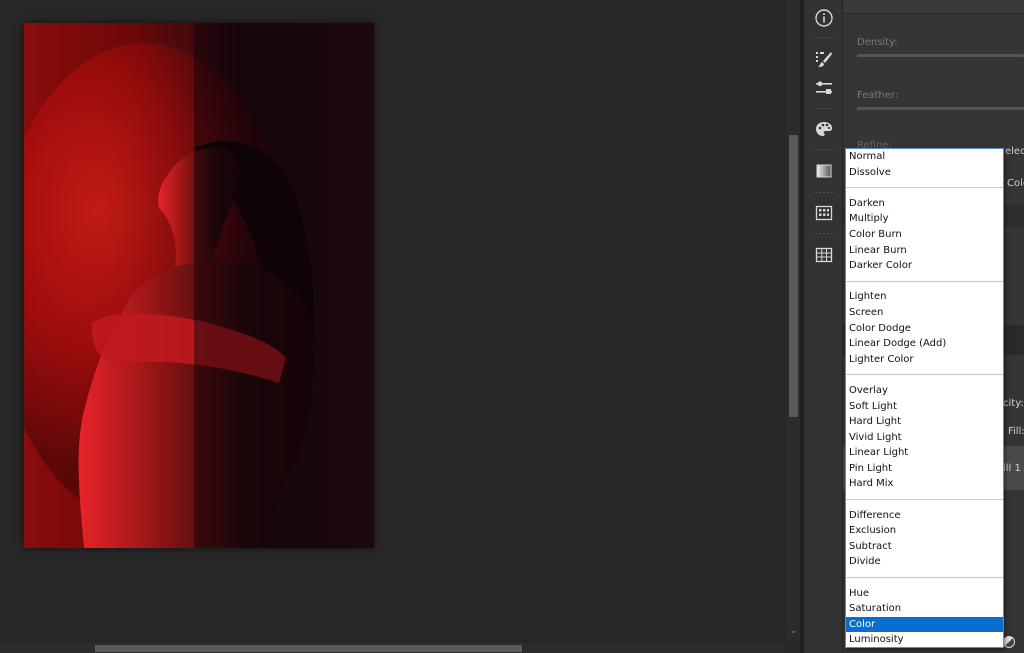  What do you see at coordinates (940, 108) in the screenshot?
I see `feather-slider` at bounding box center [940, 108].